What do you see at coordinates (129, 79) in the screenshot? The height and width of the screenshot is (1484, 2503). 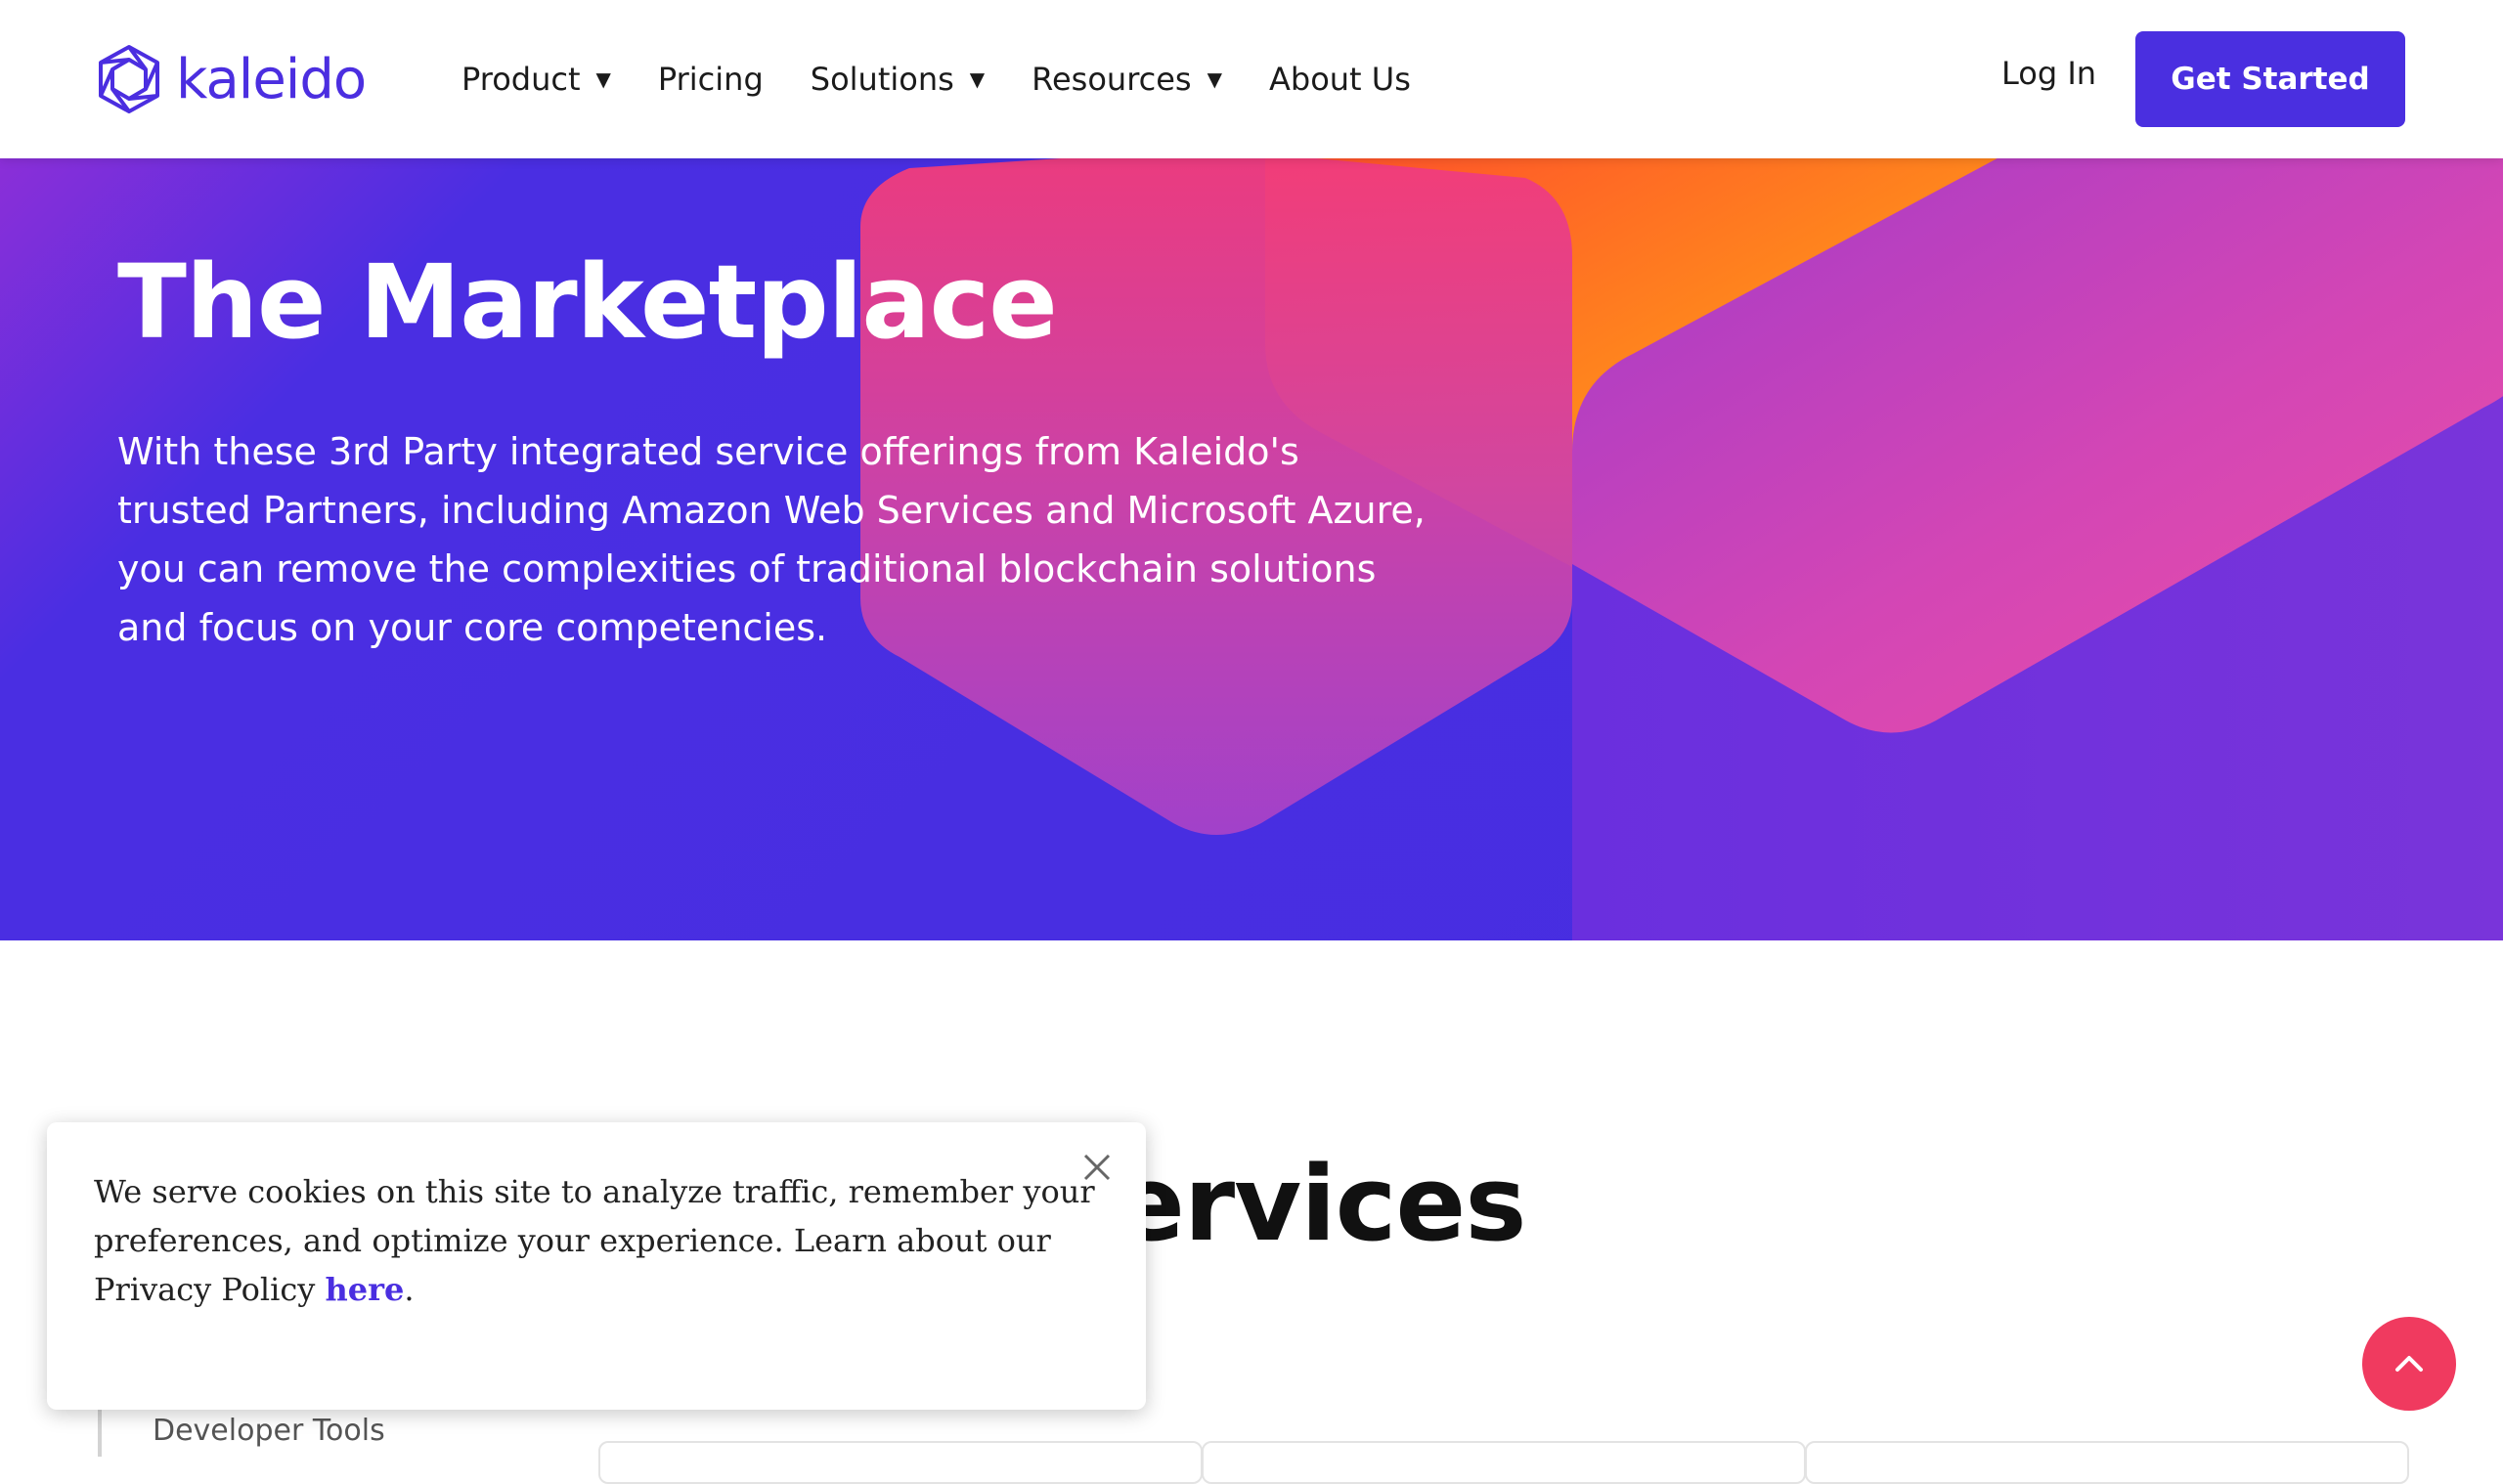 I see `kaleido-logo-icon` at bounding box center [129, 79].